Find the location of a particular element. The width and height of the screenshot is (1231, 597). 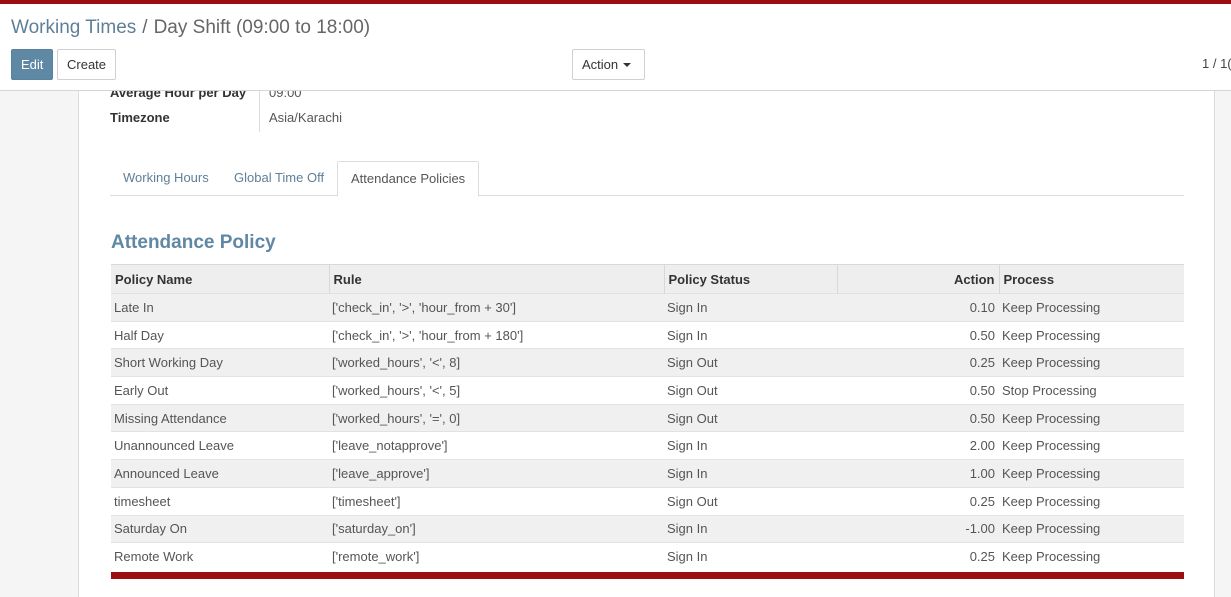

cell-rule: ['worked_hours', '<', 8] is located at coordinates (496, 362).